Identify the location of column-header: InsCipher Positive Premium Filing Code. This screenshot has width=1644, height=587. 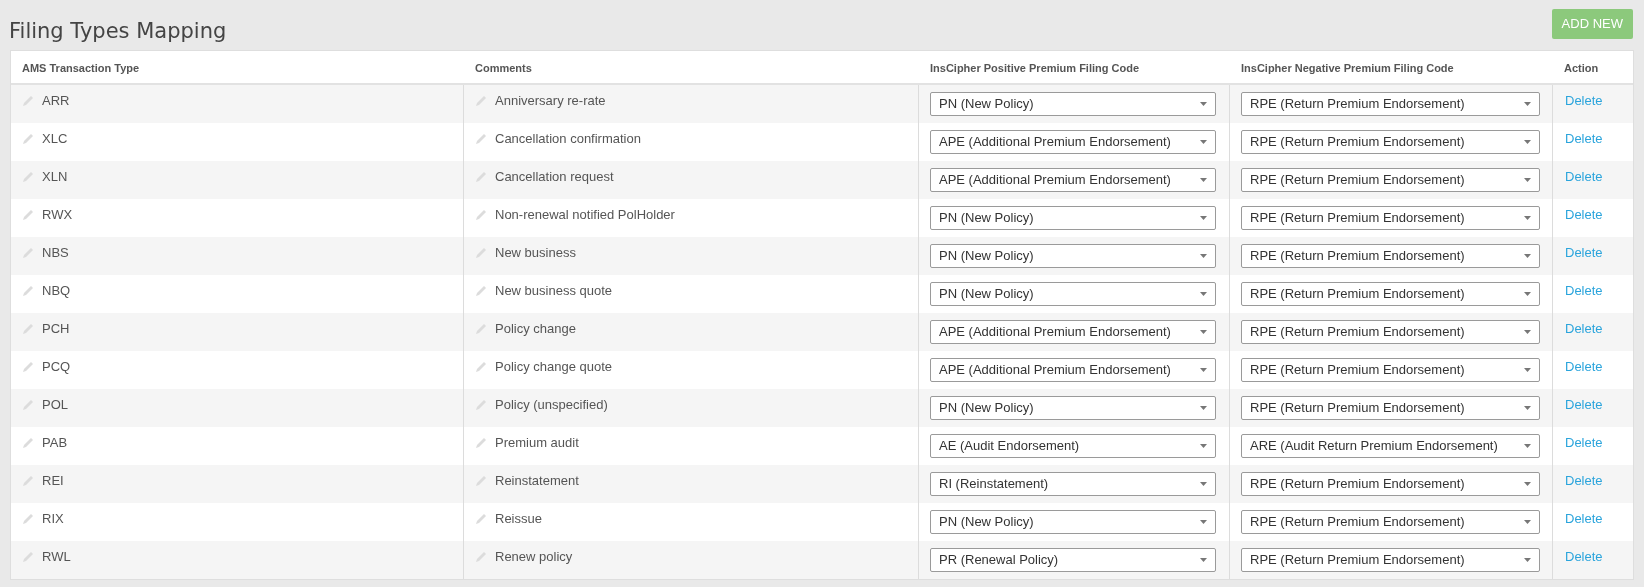
(1035, 68).